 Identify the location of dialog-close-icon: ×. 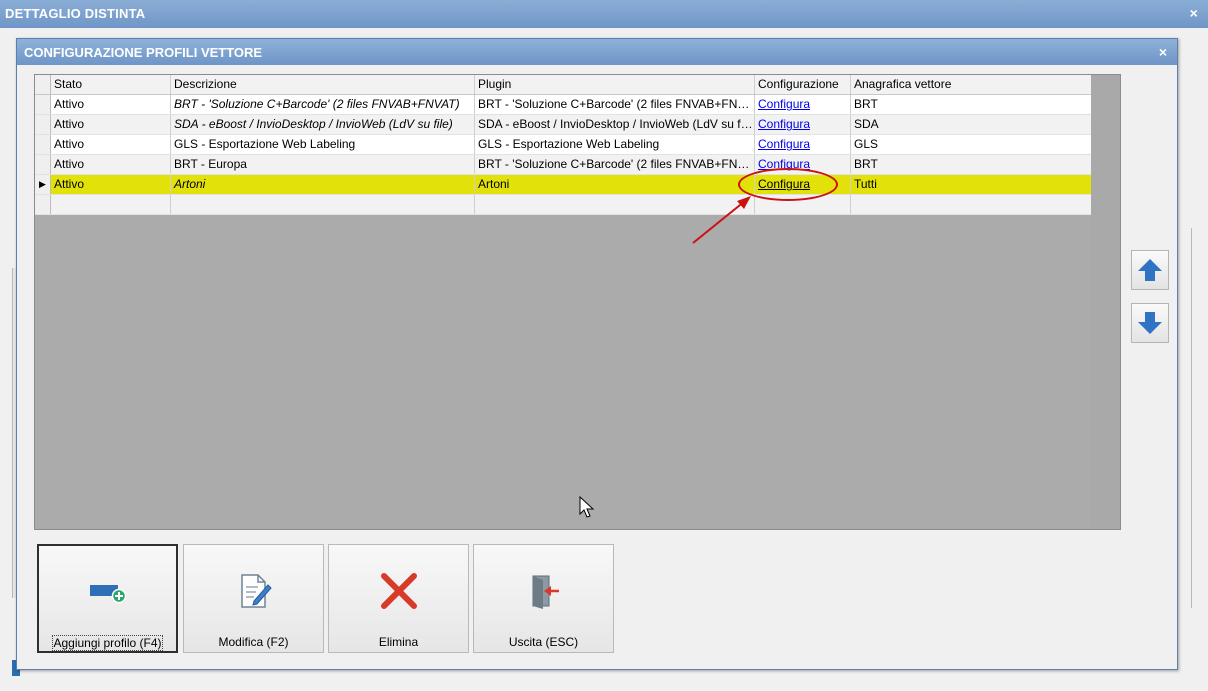
(1163, 52).